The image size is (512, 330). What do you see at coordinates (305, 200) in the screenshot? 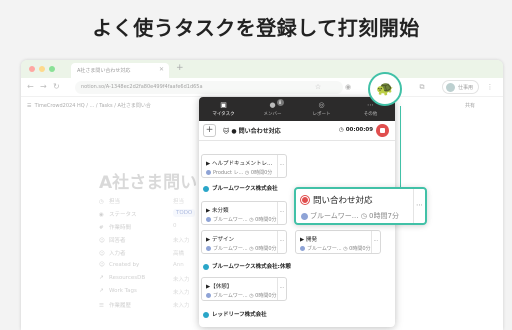
I see `recording-icon` at bounding box center [305, 200].